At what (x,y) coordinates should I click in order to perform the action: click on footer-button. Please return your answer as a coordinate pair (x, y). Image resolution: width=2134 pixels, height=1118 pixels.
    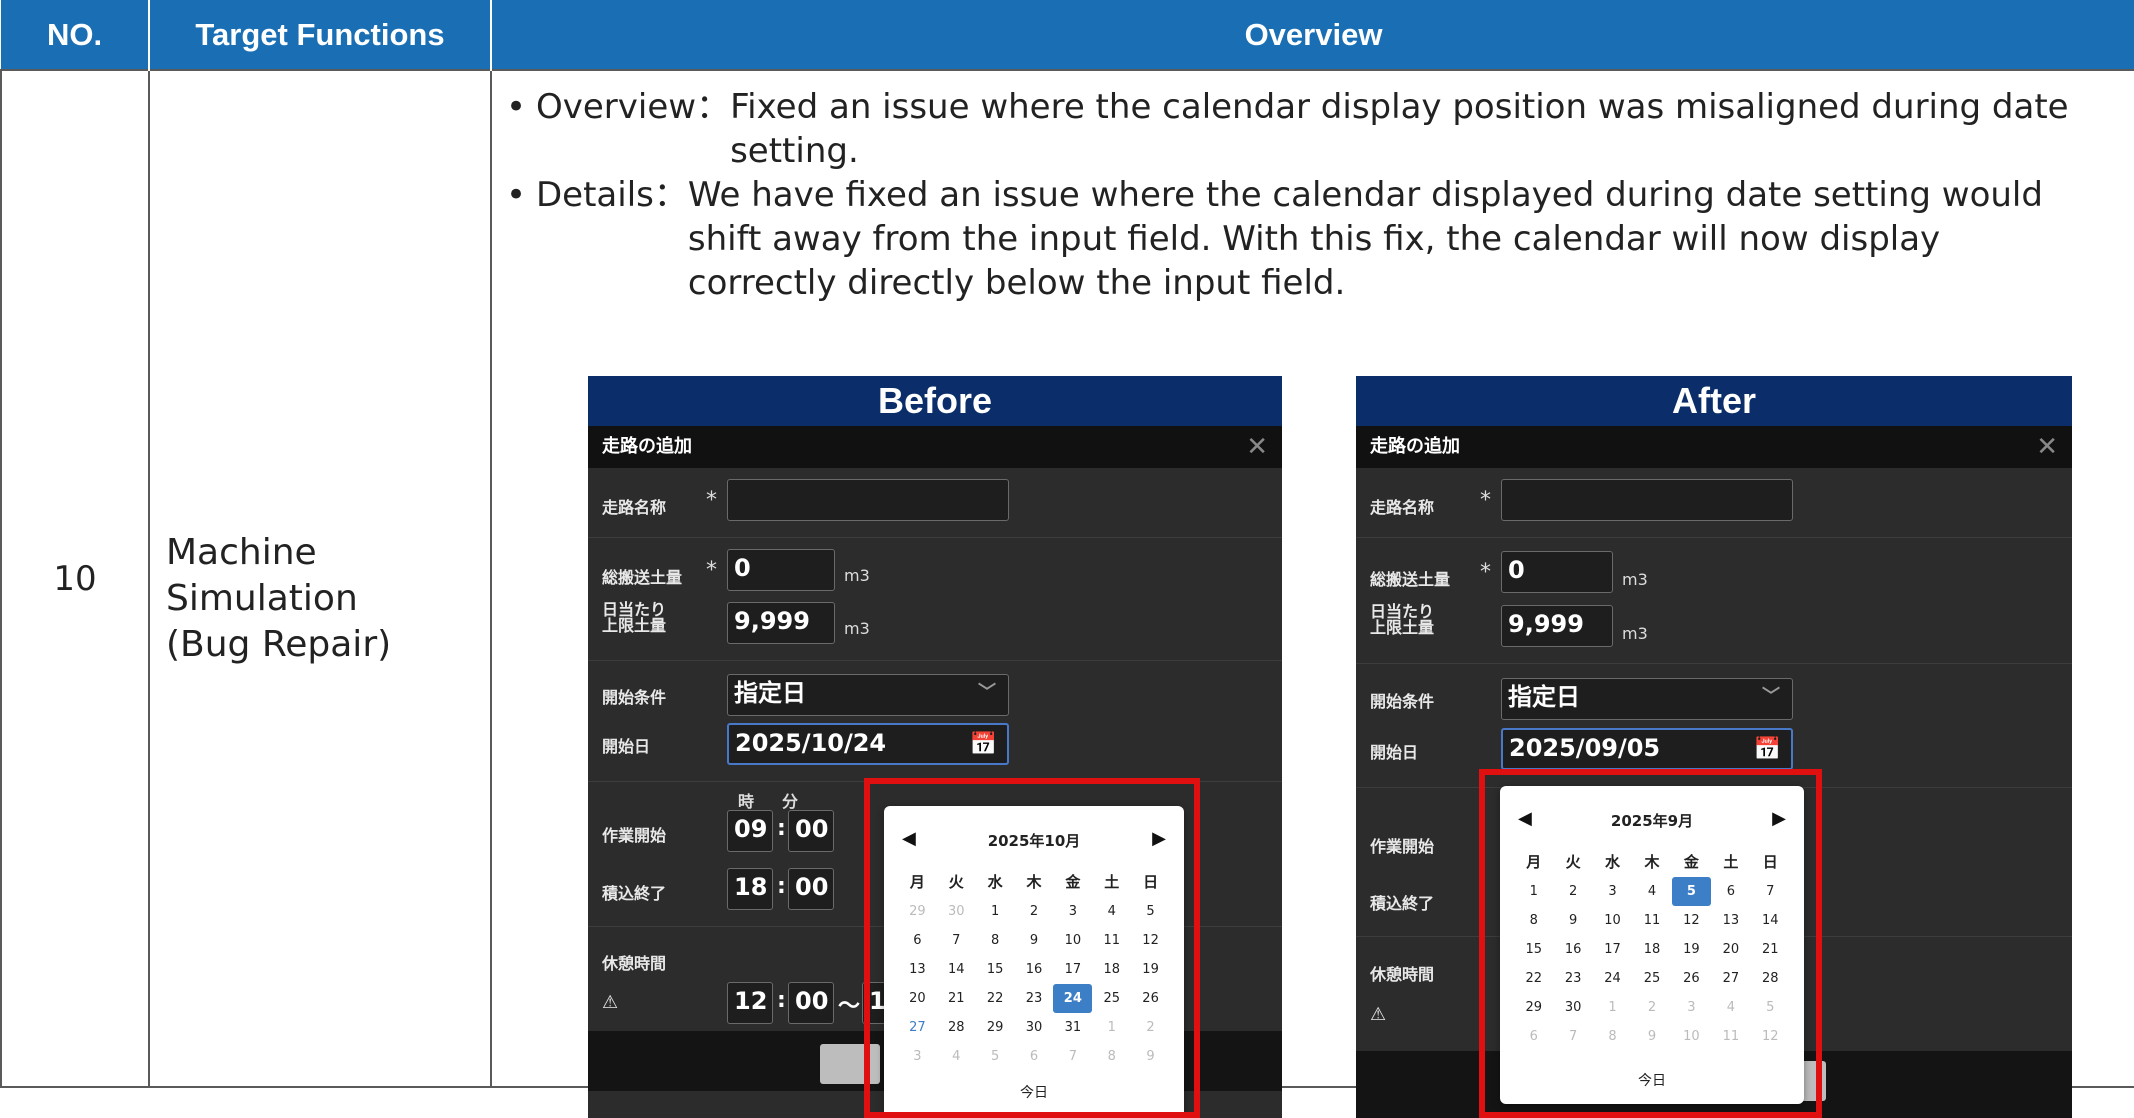
    Looking at the image, I should click on (850, 1064).